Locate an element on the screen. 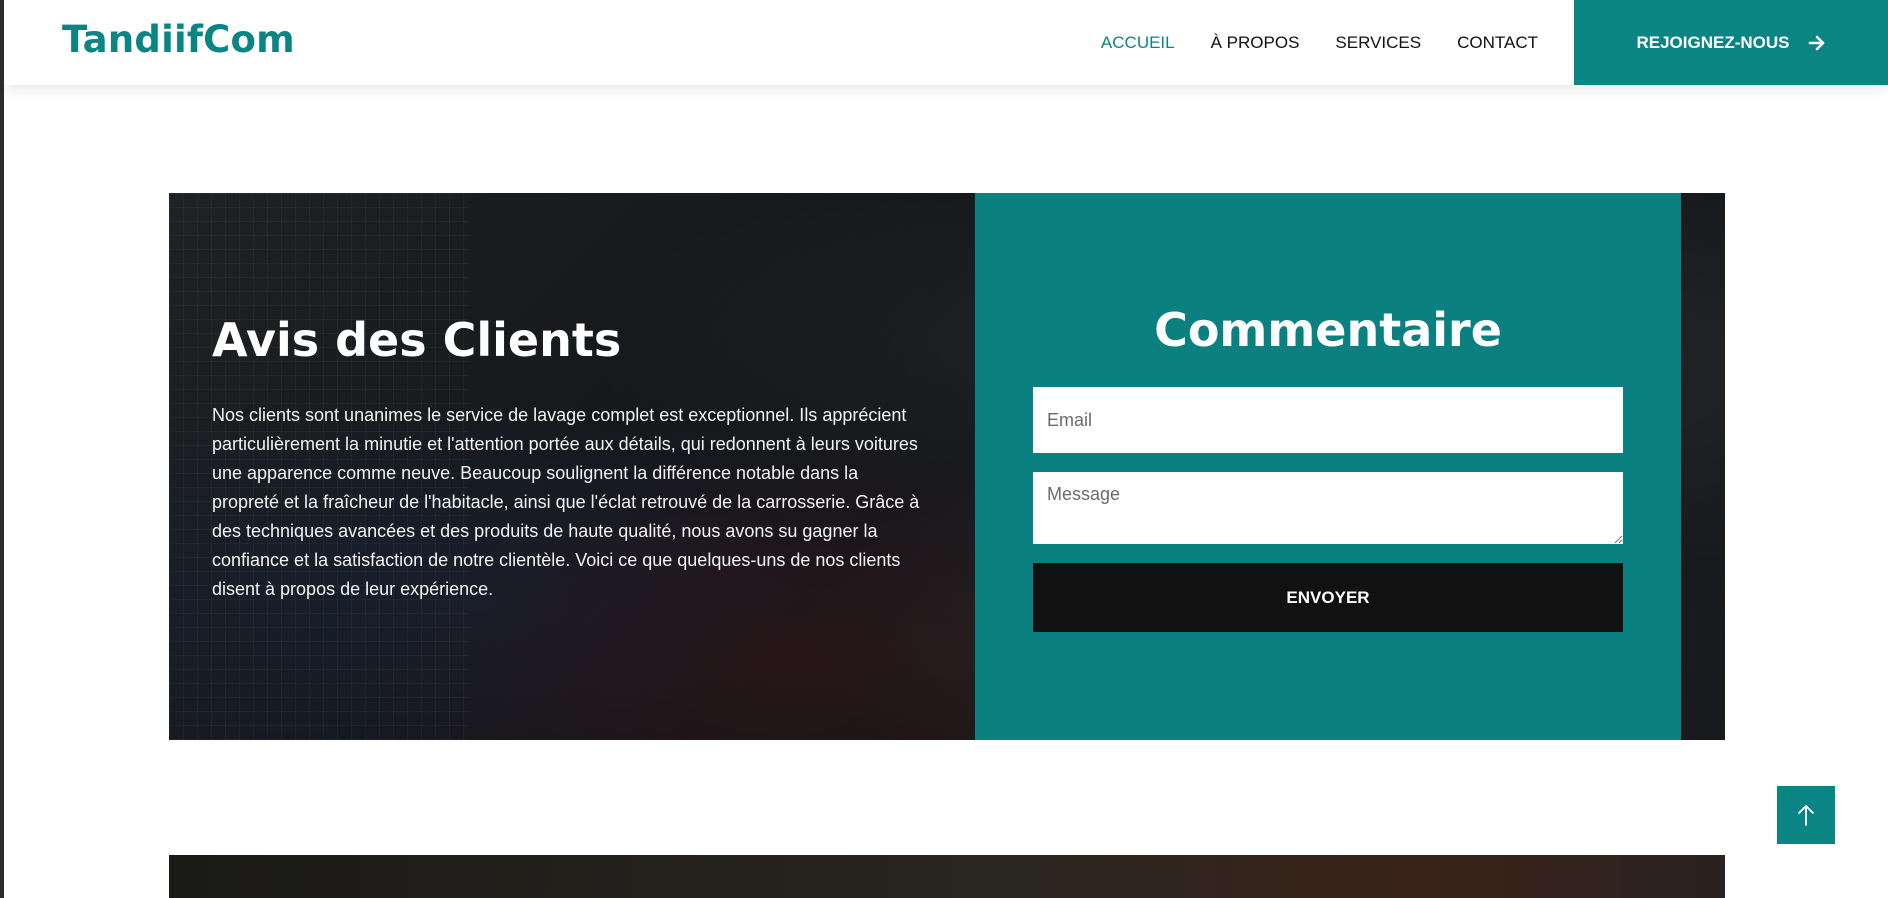 Image resolution: width=1888 pixels, height=898 pixels. join-us-button: REJOIGNEZ-NOUS is located at coordinates (1731, 42).